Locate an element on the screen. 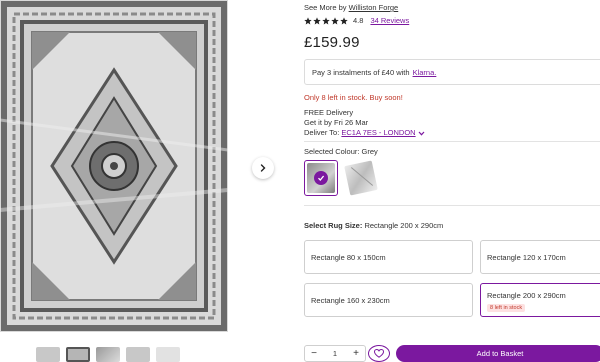 The image size is (600, 362). stock-badge: 8 left in stock is located at coordinates (506, 308).